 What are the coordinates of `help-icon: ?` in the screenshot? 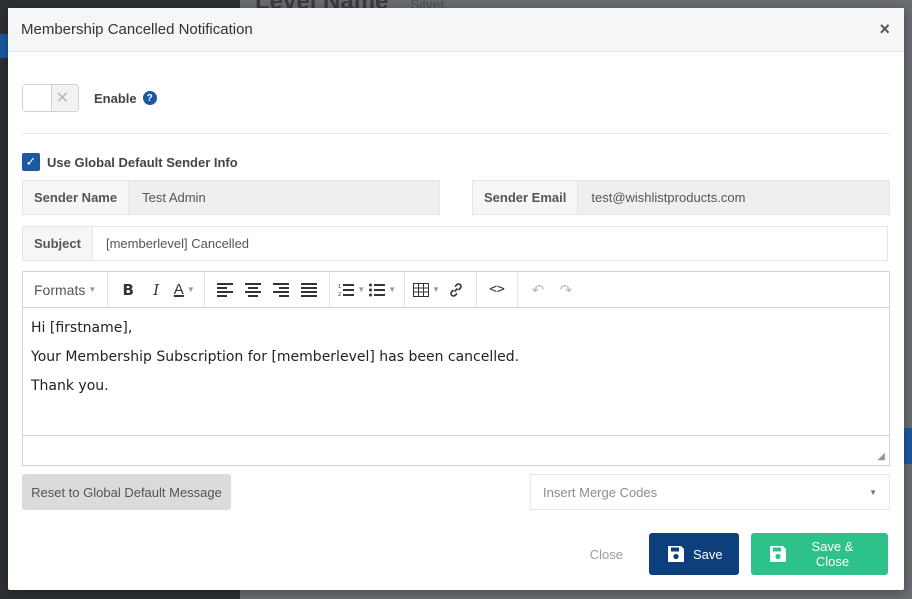 It's located at (149, 98).